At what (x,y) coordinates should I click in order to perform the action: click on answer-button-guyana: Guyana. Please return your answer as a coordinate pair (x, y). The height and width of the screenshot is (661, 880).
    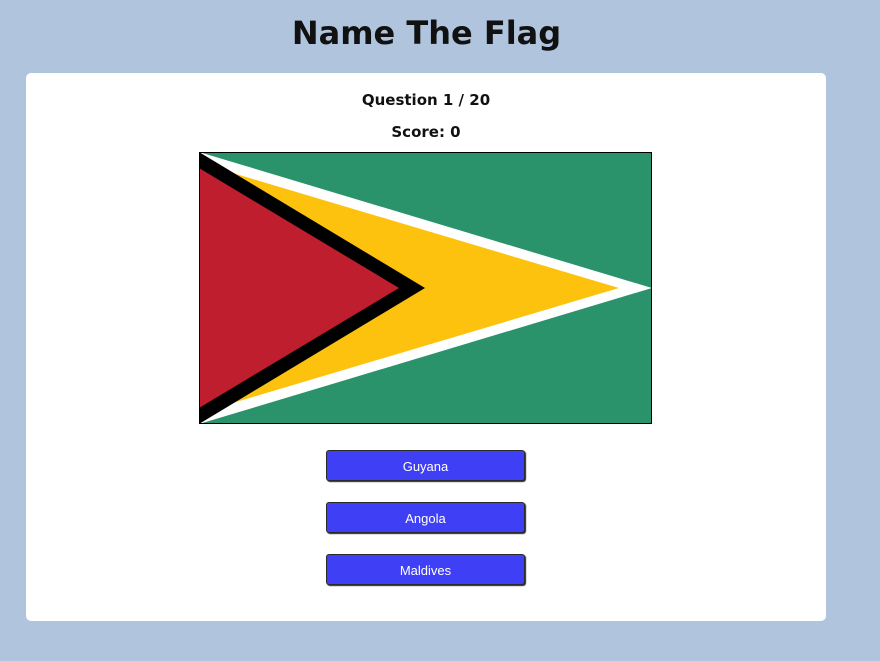
    Looking at the image, I should click on (425, 465).